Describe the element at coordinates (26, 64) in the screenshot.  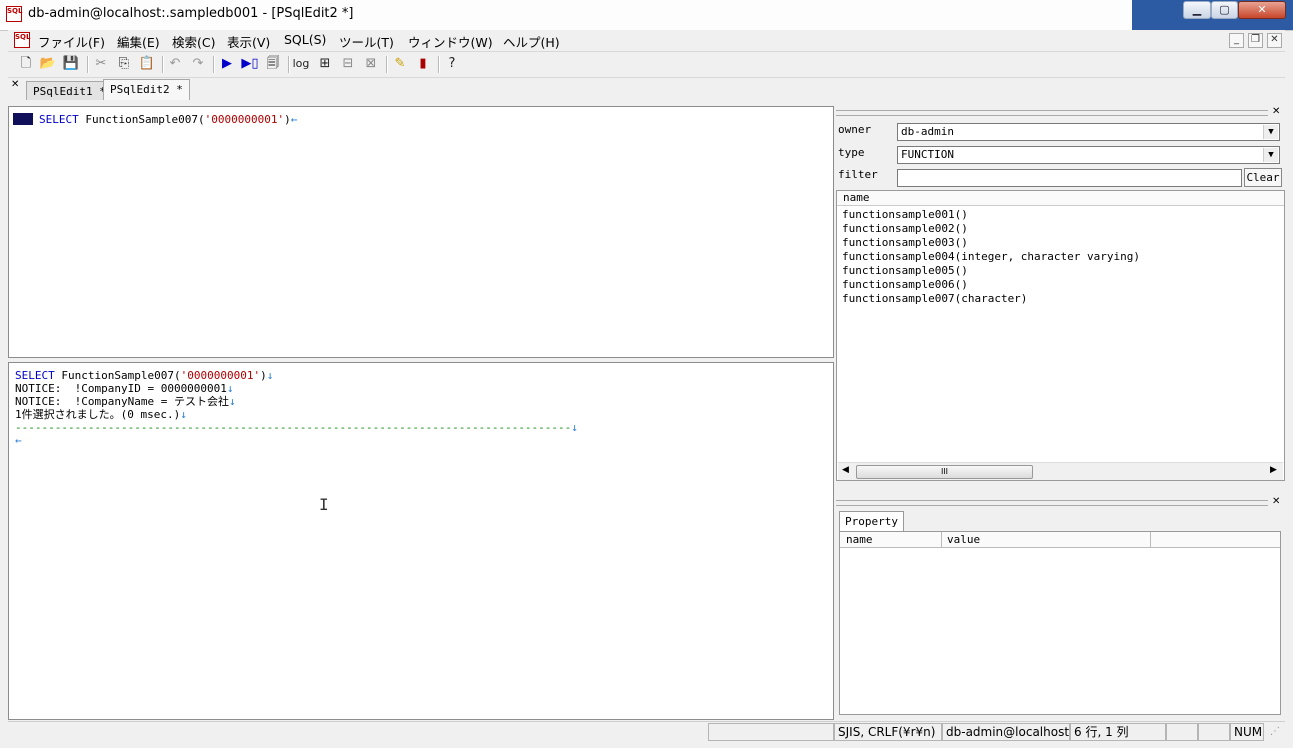
I see `new-file-icon: 🗋` at that location.